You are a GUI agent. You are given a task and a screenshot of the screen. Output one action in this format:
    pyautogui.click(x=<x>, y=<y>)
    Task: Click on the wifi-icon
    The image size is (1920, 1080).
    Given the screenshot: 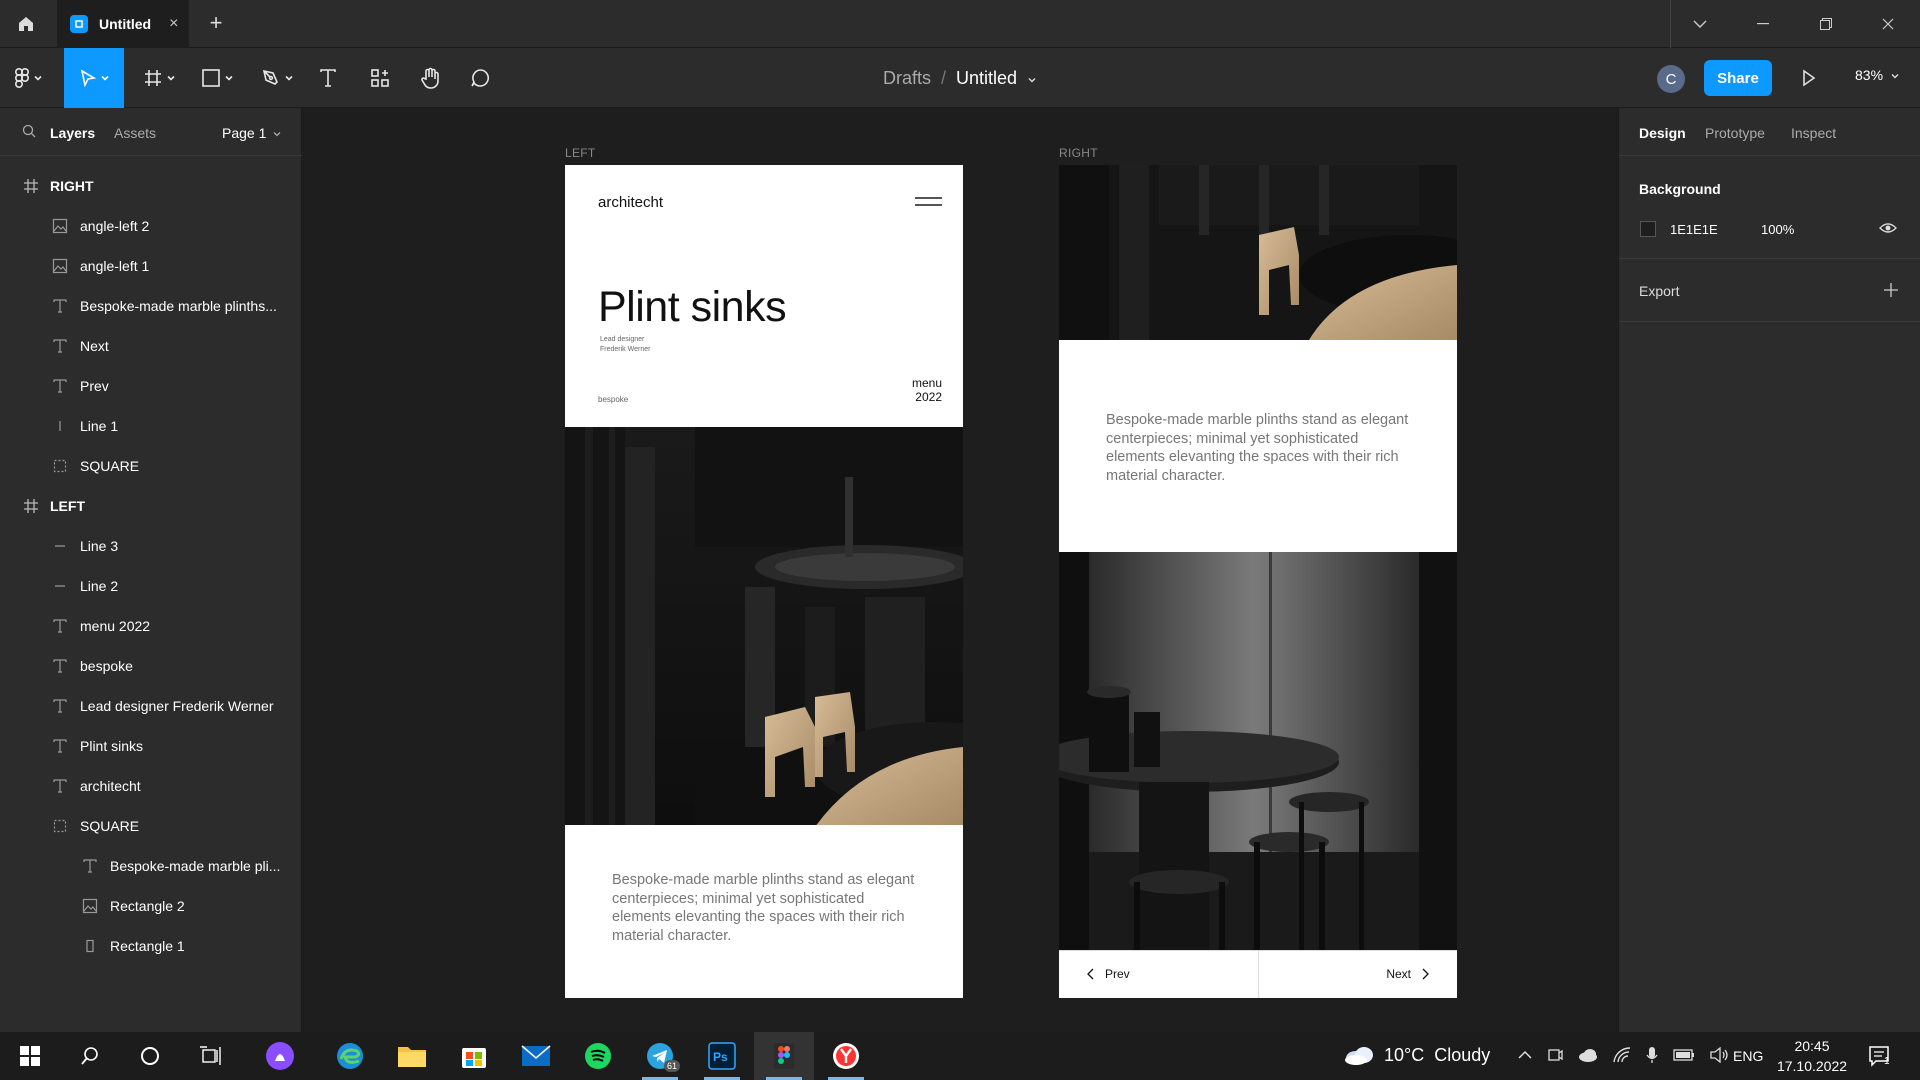 What is the action you would take?
    pyautogui.click(x=1622, y=1055)
    